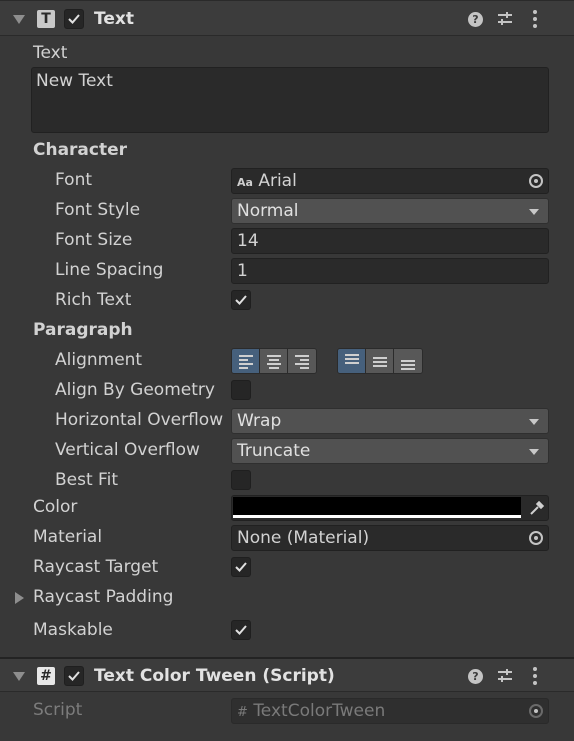 Image resolution: width=574 pixels, height=741 pixels. What do you see at coordinates (241, 480) in the screenshot?
I see `best-fit-checkbox` at bounding box center [241, 480].